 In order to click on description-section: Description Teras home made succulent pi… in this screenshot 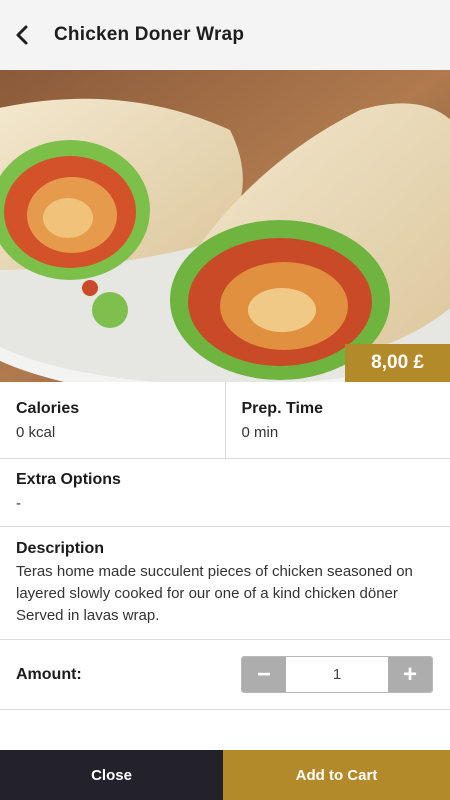, I will do `click(225, 583)`.